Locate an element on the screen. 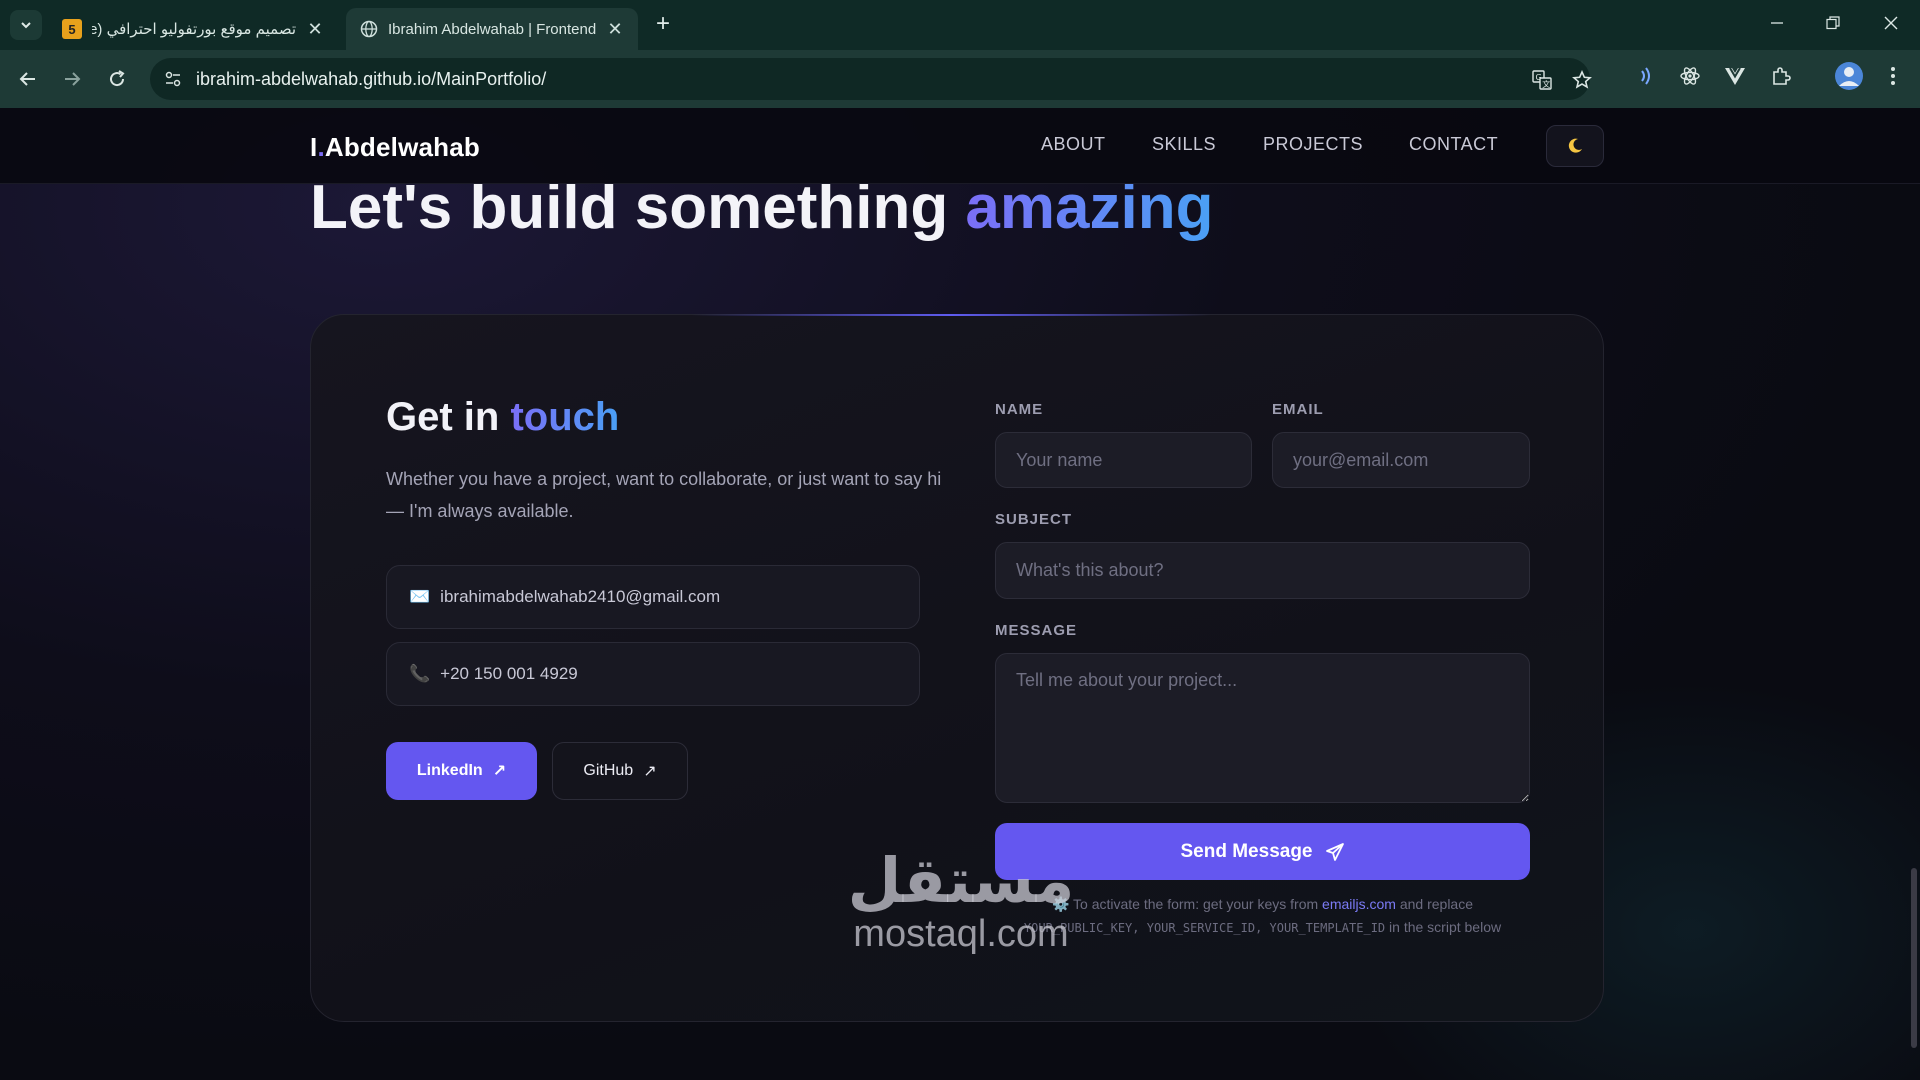  send-label: Send Message is located at coordinates (1246, 851).